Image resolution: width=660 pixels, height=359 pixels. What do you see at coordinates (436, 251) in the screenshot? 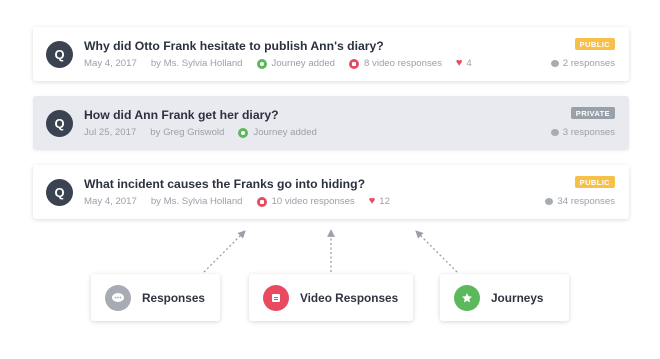
I see `arrow-journeys` at bounding box center [436, 251].